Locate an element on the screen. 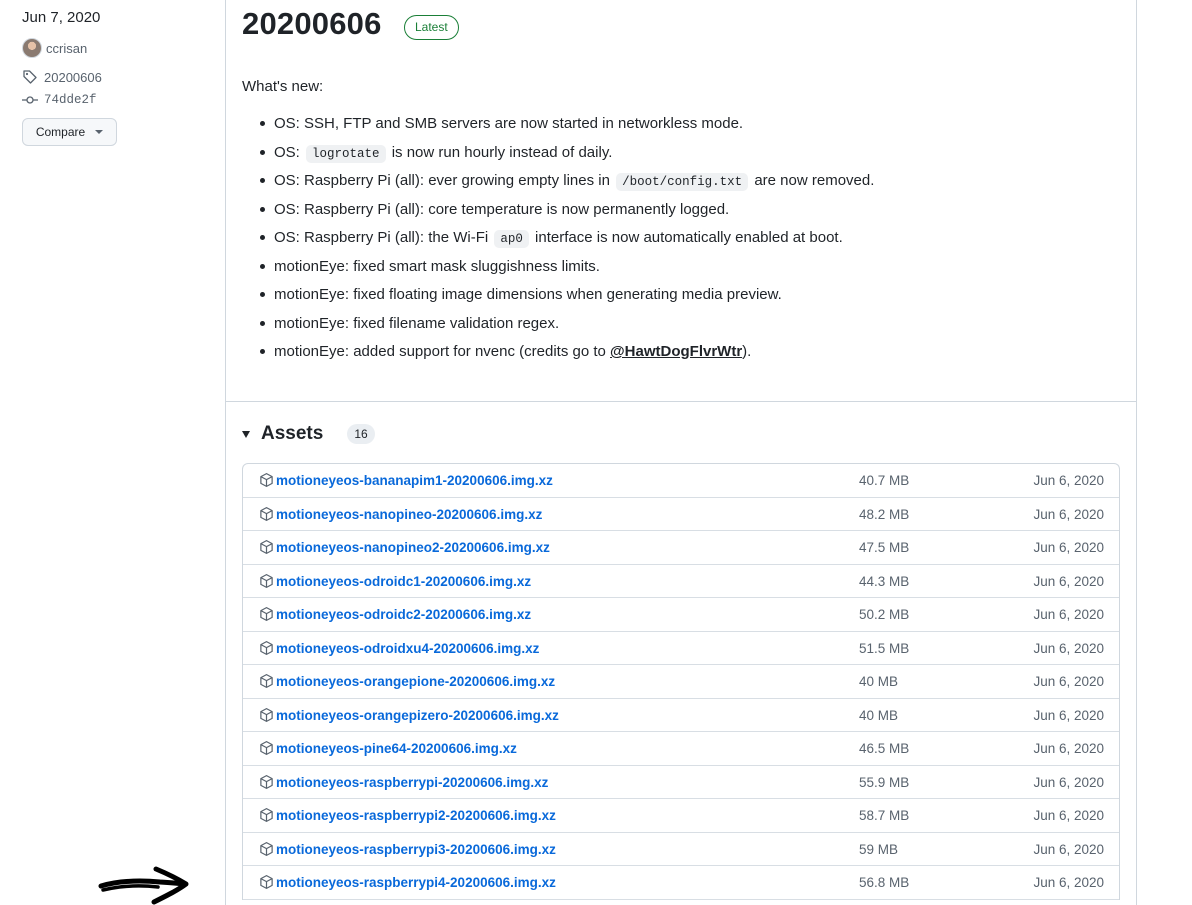 The height and width of the screenshot is (905, 1192). tag-name: 20200606 is located at coordinates (73, 77).